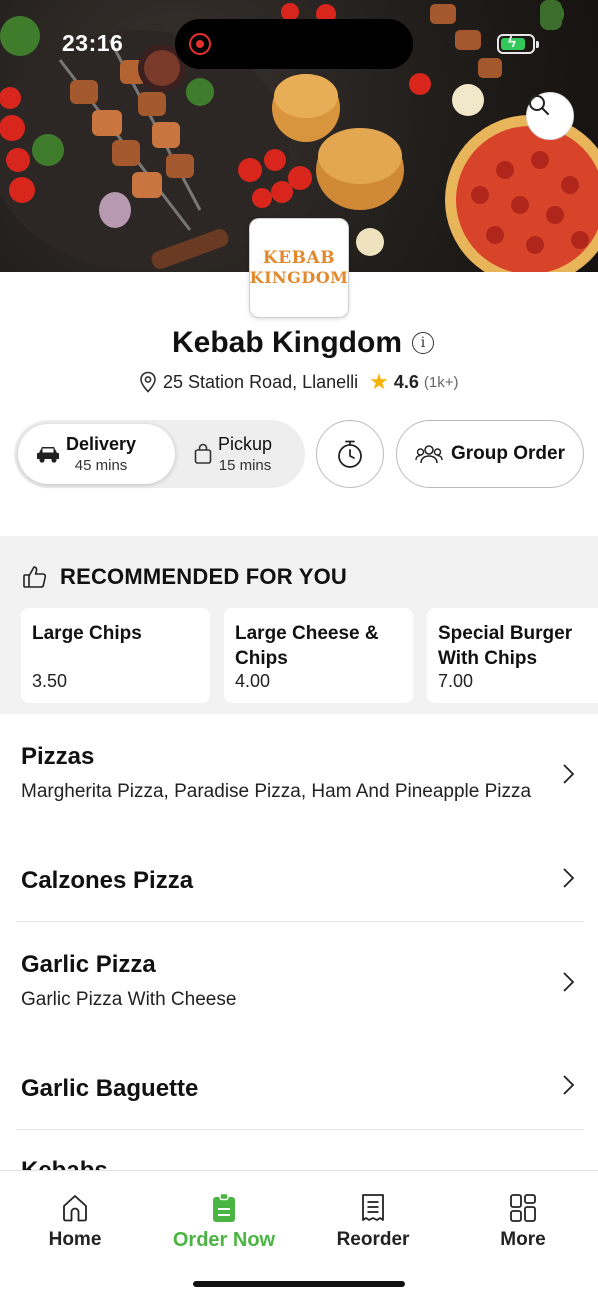 This screenshot has width=598, height=1300. I want to click on store-name: Kebab Kingdom, so click(287, 342).